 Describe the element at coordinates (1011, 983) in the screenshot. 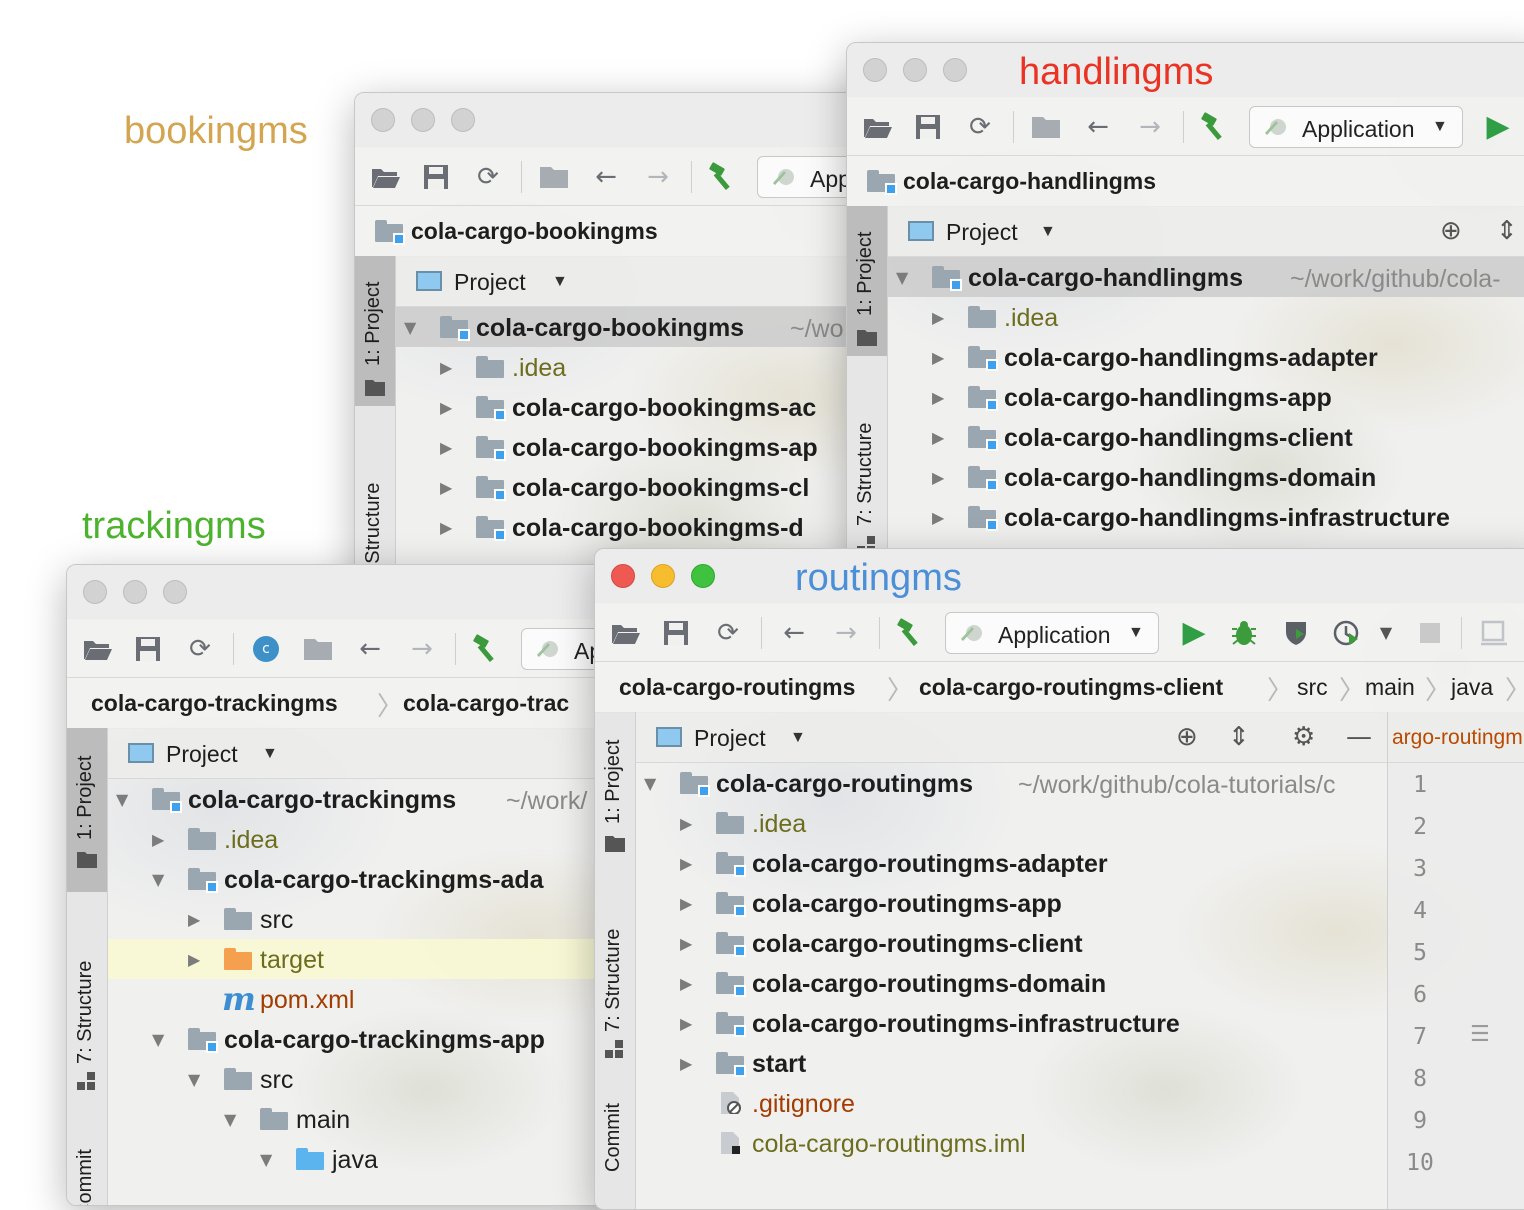

I see `tree-item: ▶ cola-cargo-routingms-domain` at that location.